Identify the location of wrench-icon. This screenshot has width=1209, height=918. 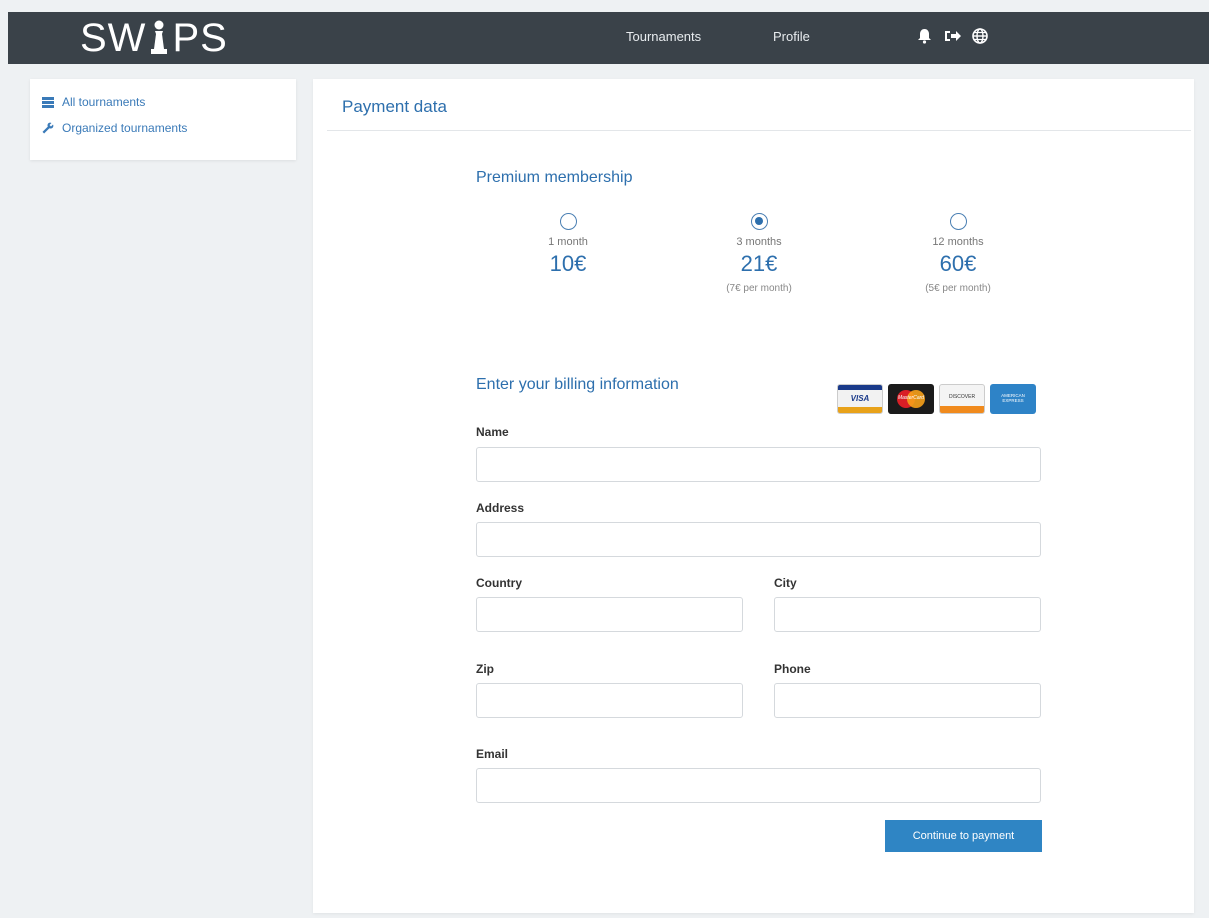
(48, 128).